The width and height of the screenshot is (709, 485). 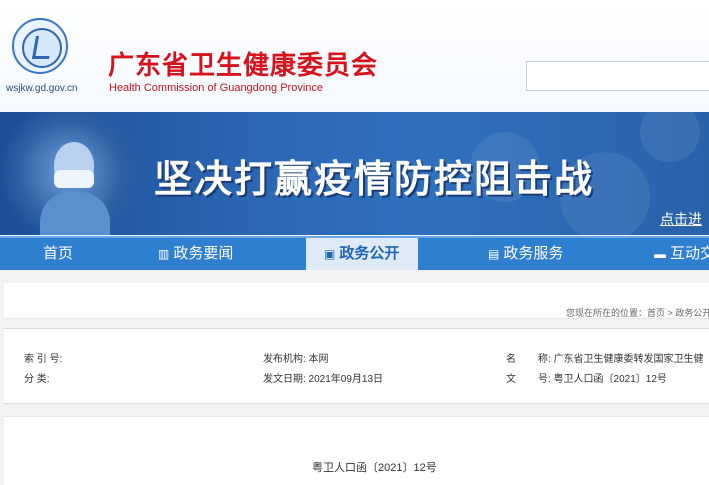 What do you see at coordinates (75, 184) in the screenshot?
I see `medic-illustration` at bounding box center [75, 184].